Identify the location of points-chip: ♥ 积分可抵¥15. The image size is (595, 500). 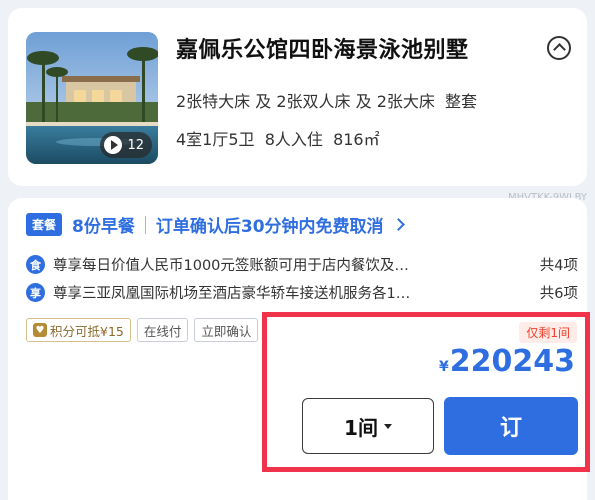
(78, 330).